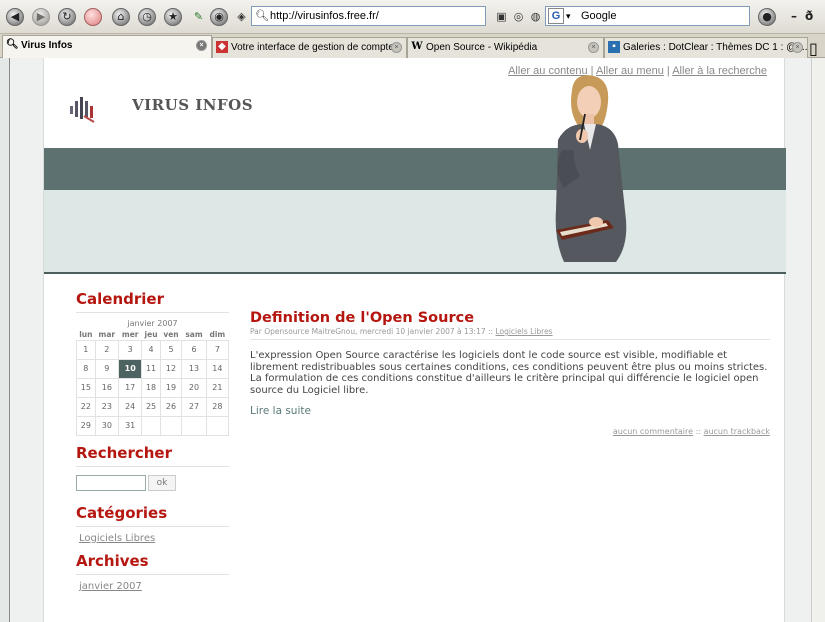  I want to click on header-band-light, so click(415, 232).